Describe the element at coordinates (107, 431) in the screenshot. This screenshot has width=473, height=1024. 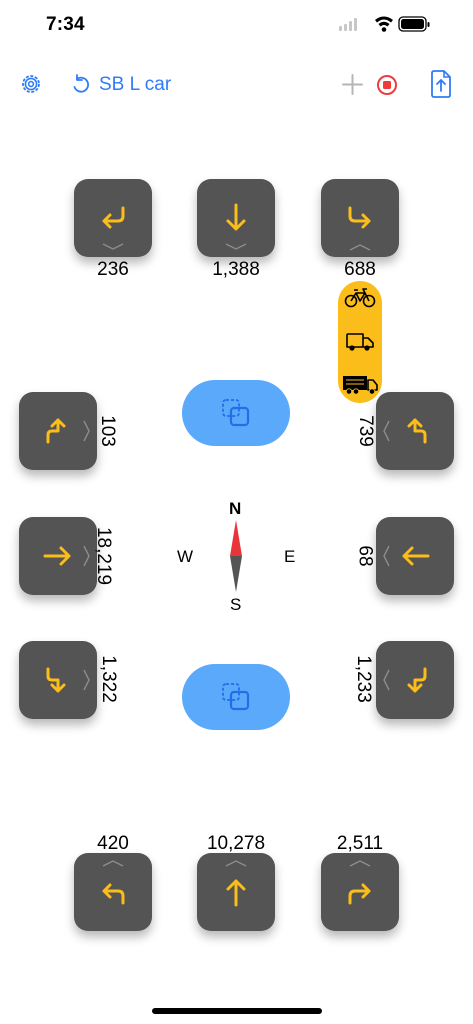
I see `count-left-up: 103` at that location.